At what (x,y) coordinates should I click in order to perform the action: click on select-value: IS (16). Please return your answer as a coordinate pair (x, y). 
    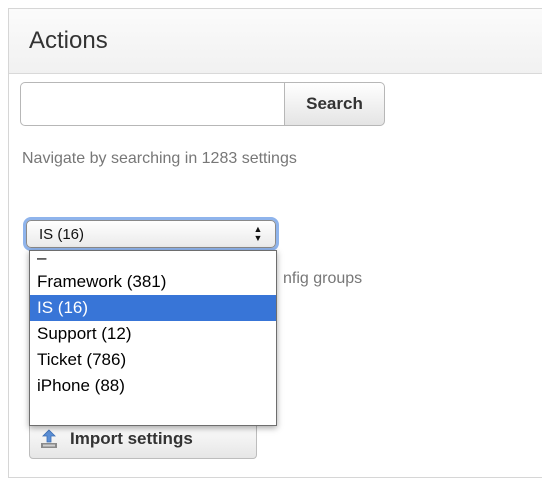
    Looking at the image, I should click on (62, 234).